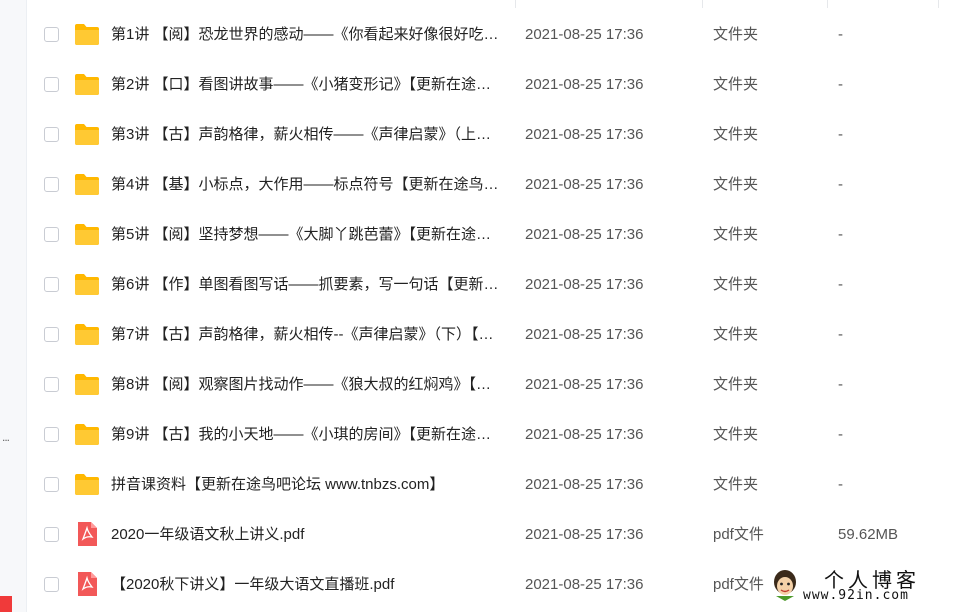 The width and height of the screenshot is (969, 612). Describe the element at coordinates (307, 585) in the screenshot. I see `file-name: 【2020秋下讲义】一年级大语文直播班.pdf` at that location.